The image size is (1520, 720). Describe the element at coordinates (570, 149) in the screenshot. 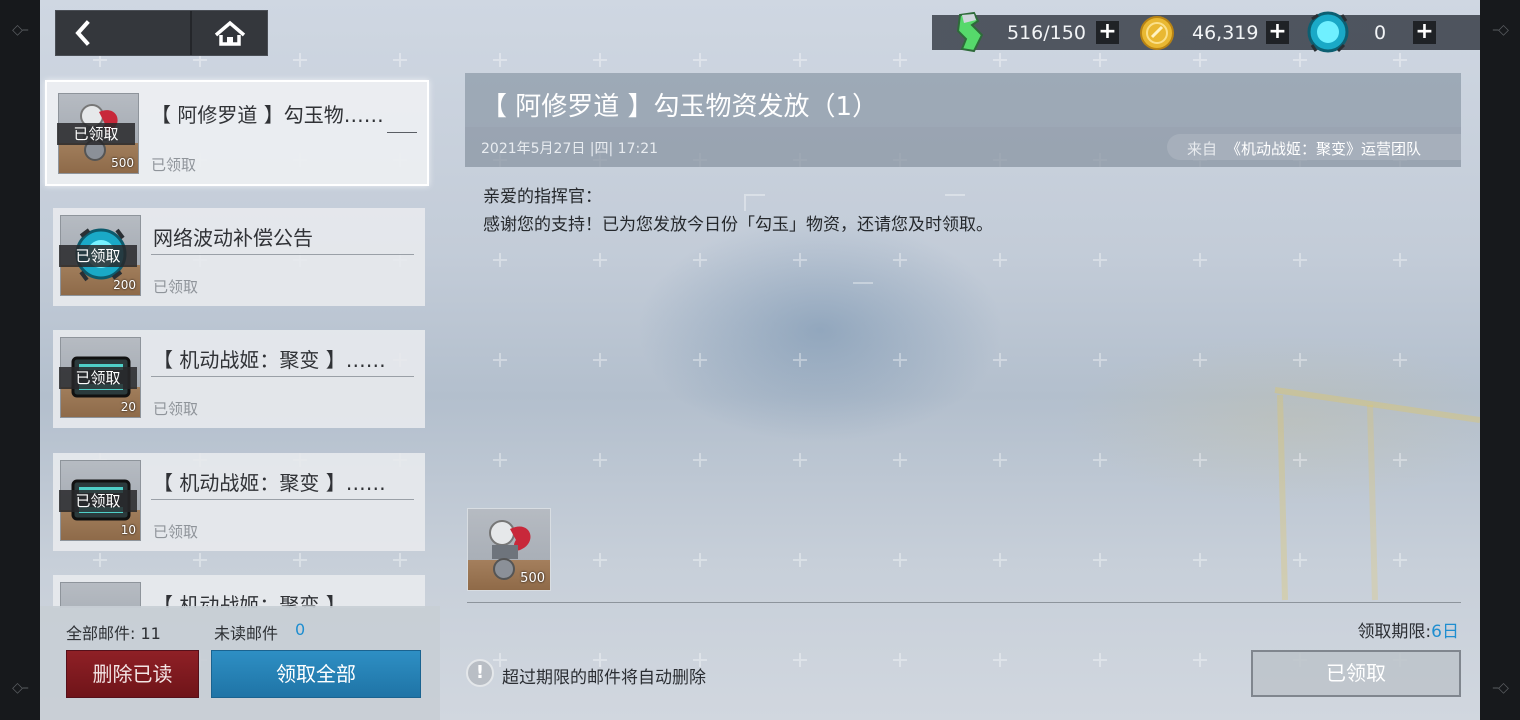

I see `mail-date: 2021年5月27日 |四| 17:21` at that location.